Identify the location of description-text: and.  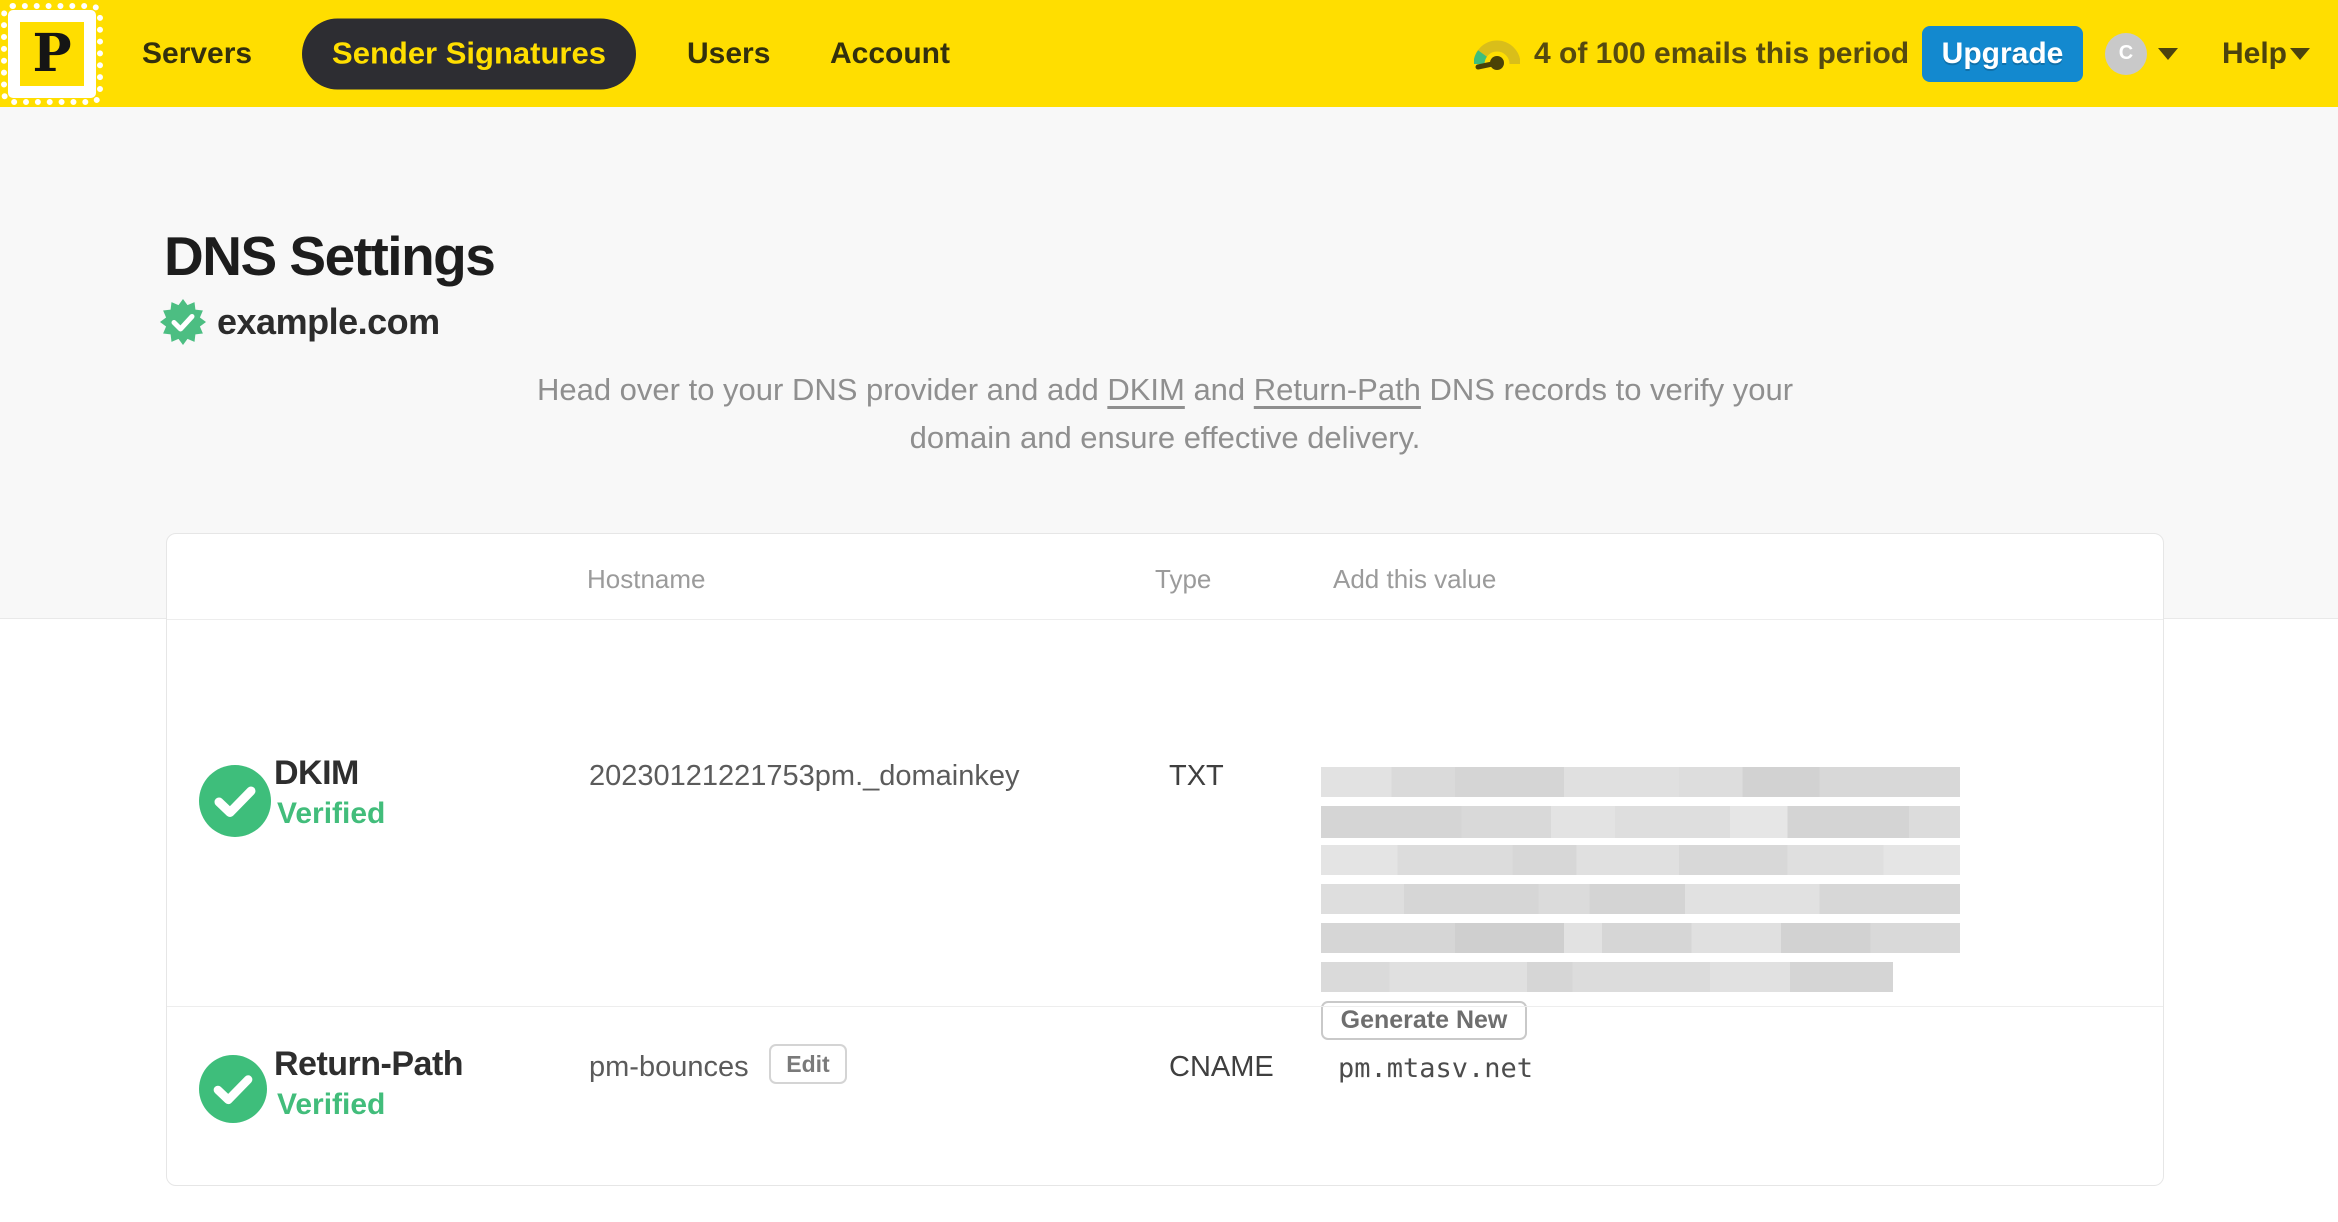
(1219, 389).